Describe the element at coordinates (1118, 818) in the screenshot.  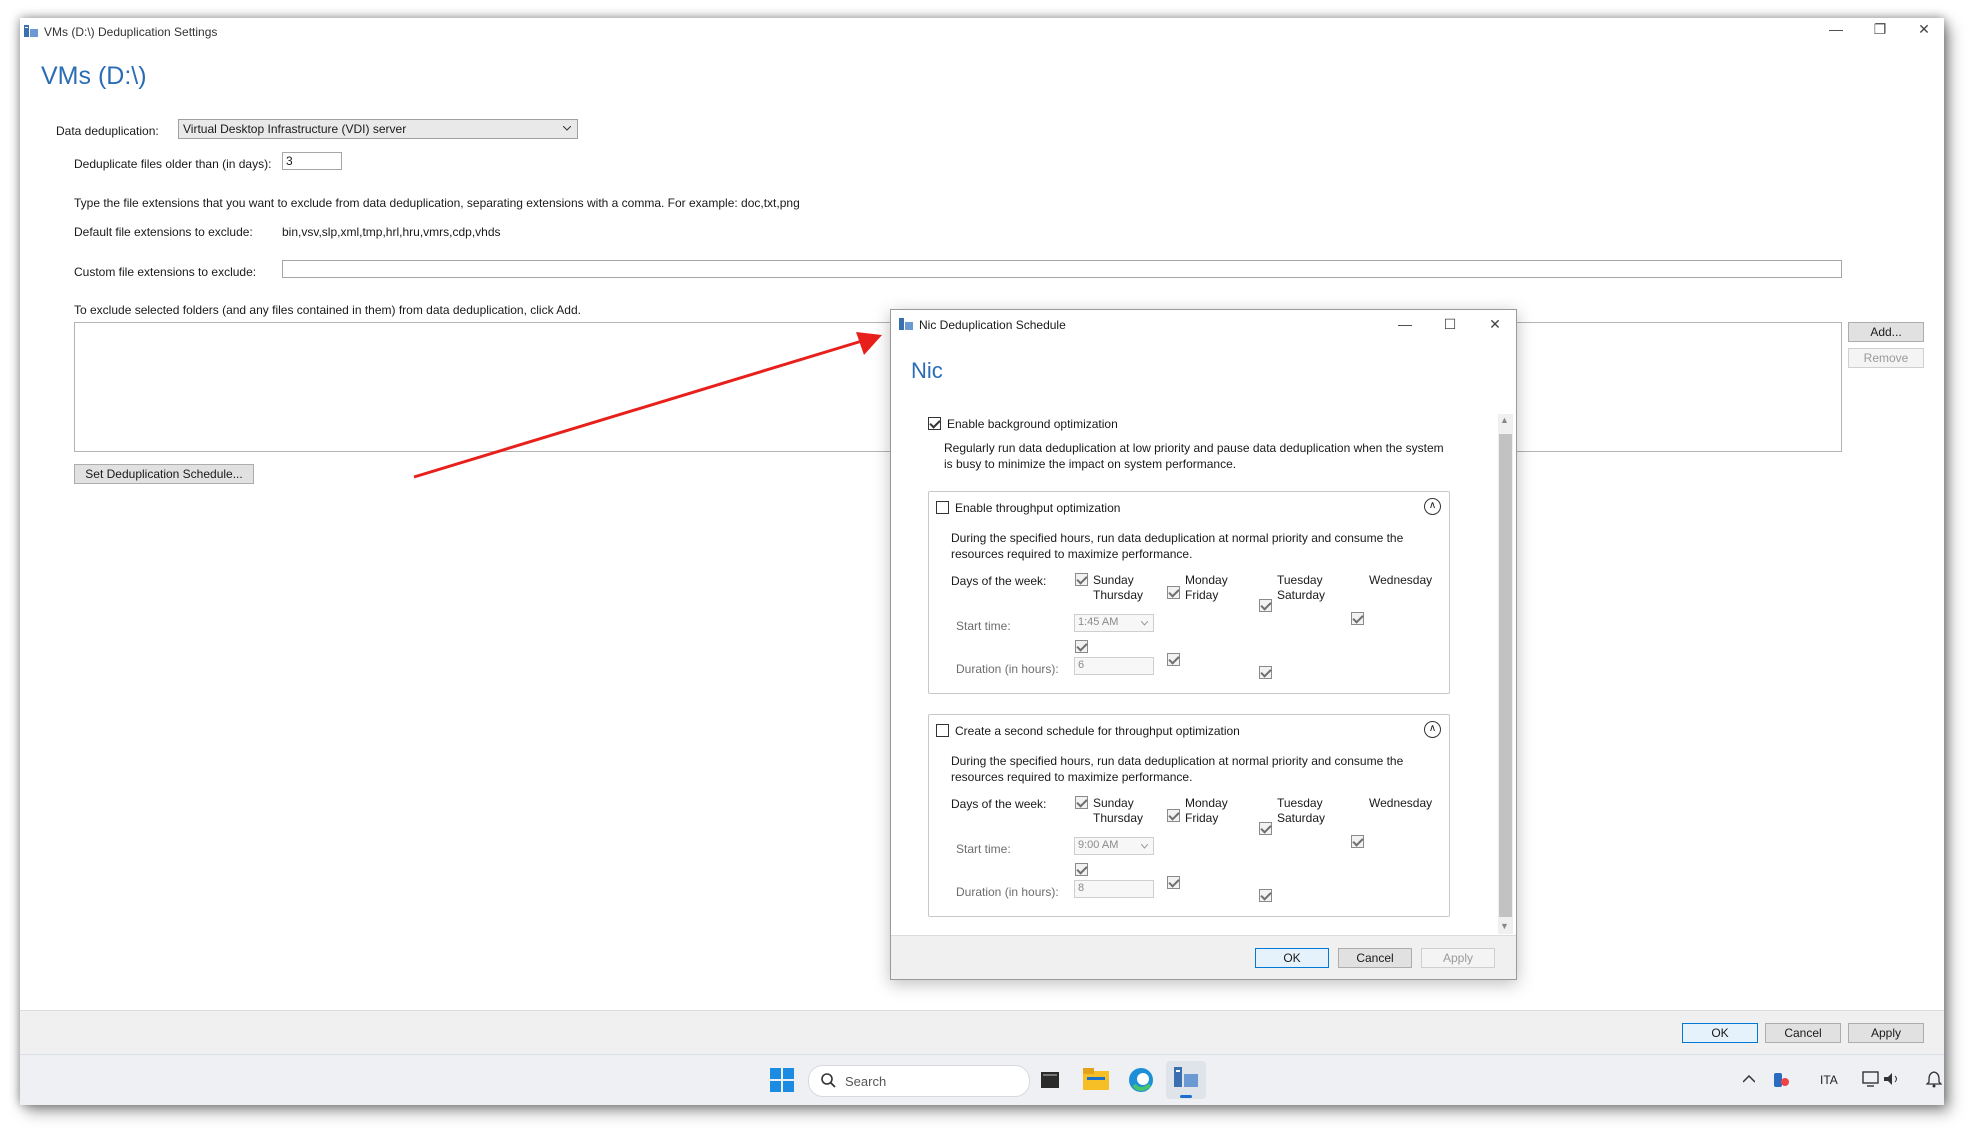
I see `day-label: Thursday` at that location.